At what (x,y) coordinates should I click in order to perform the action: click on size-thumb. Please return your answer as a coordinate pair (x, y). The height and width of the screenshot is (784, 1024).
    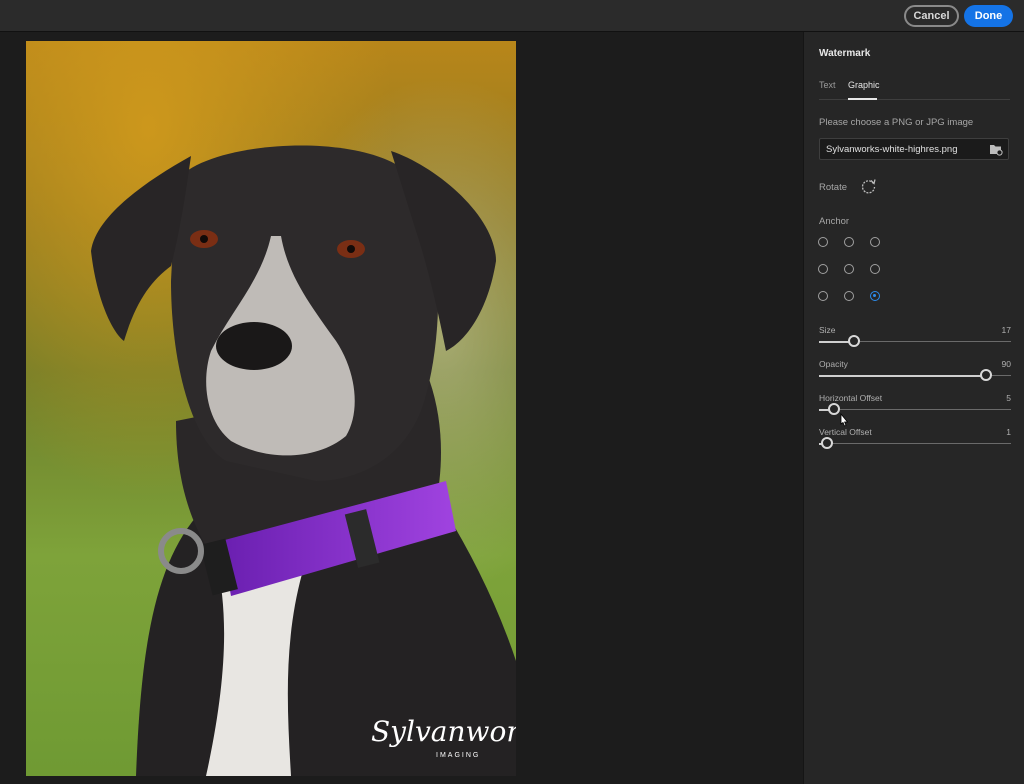
    Looking at the image, I should click on (854, 341).